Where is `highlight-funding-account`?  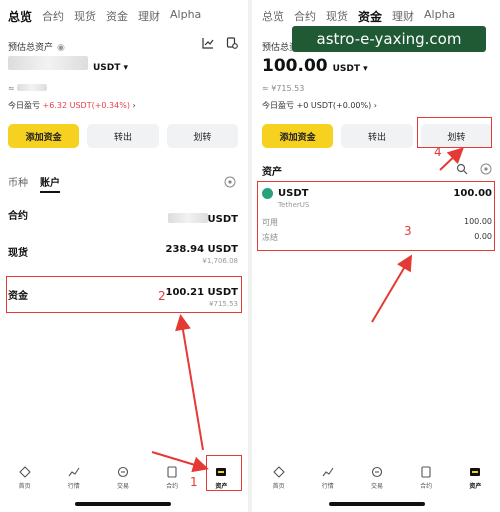
highlight-funding-account is located at coordinates (124, 294).